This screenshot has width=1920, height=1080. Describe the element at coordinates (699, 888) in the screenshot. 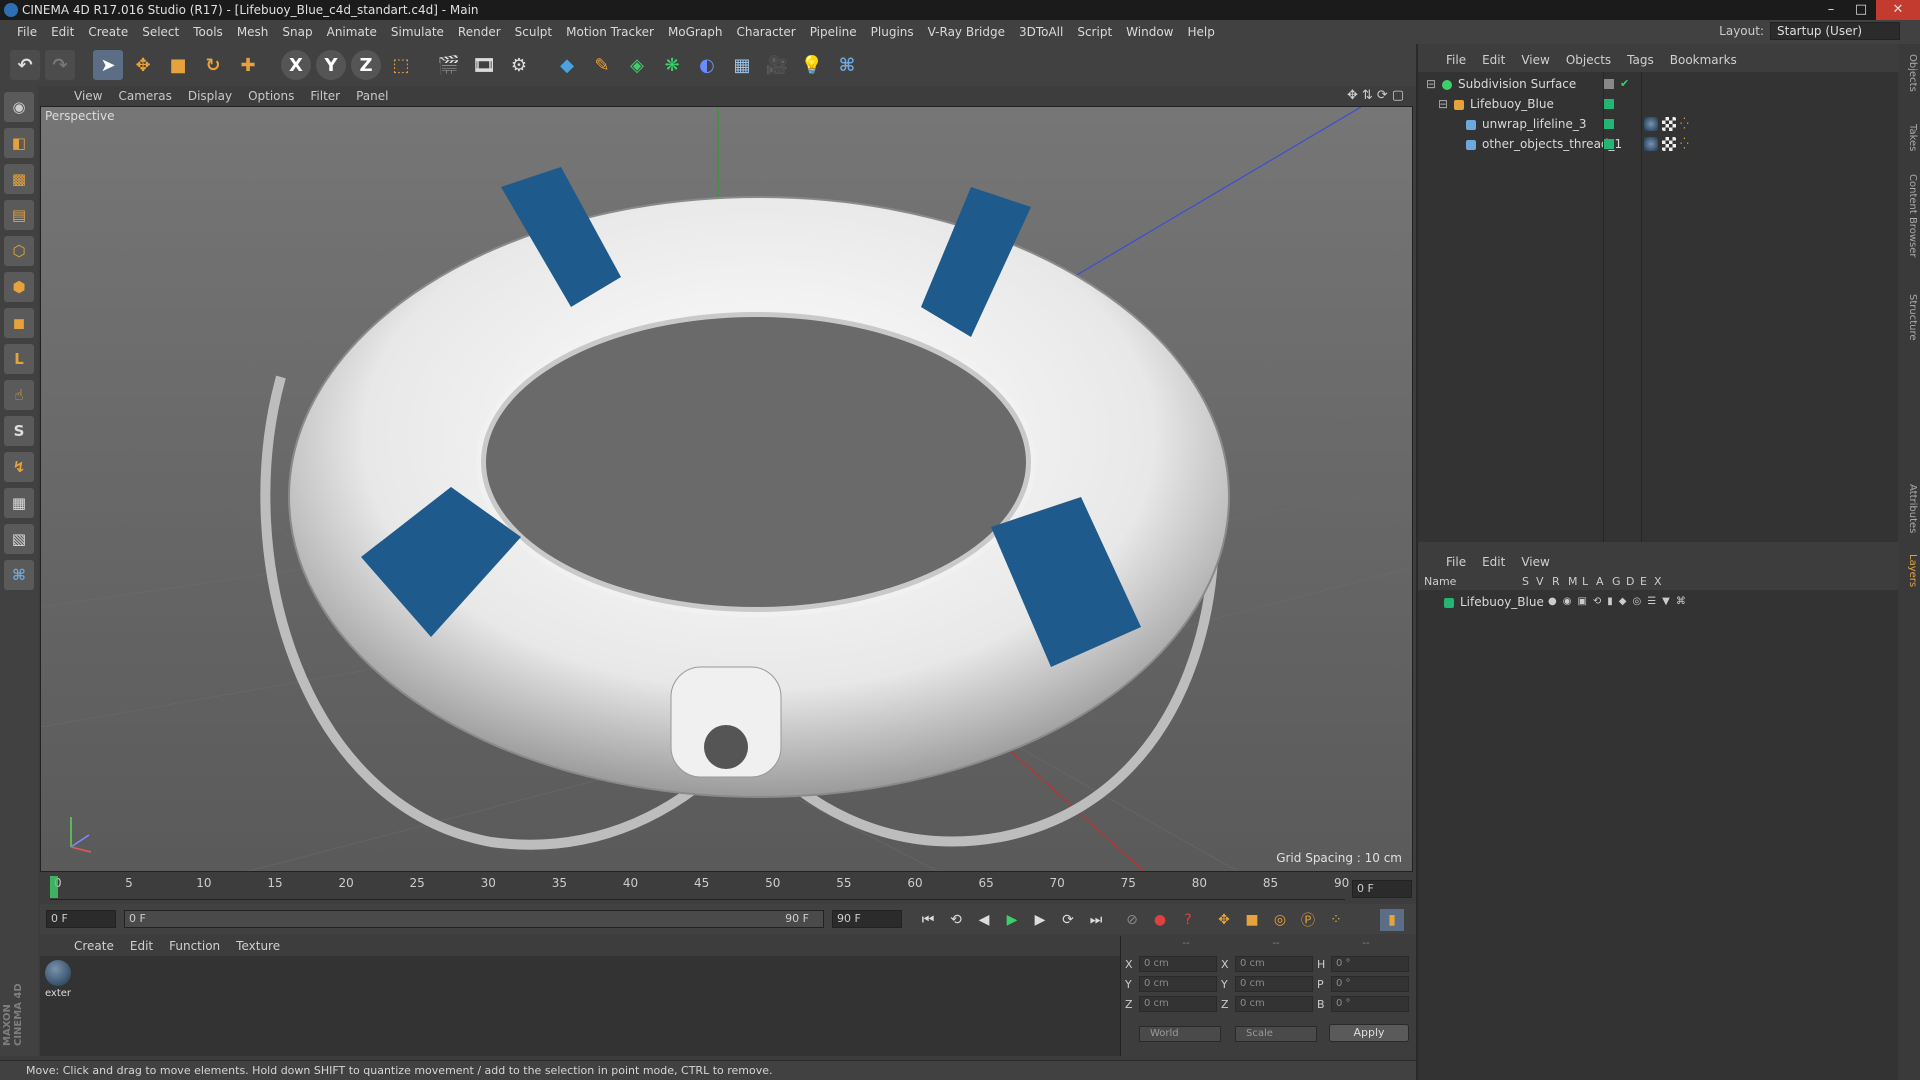

I see `timeline-ruler: 051015202530354045505560657075808590` at that location.